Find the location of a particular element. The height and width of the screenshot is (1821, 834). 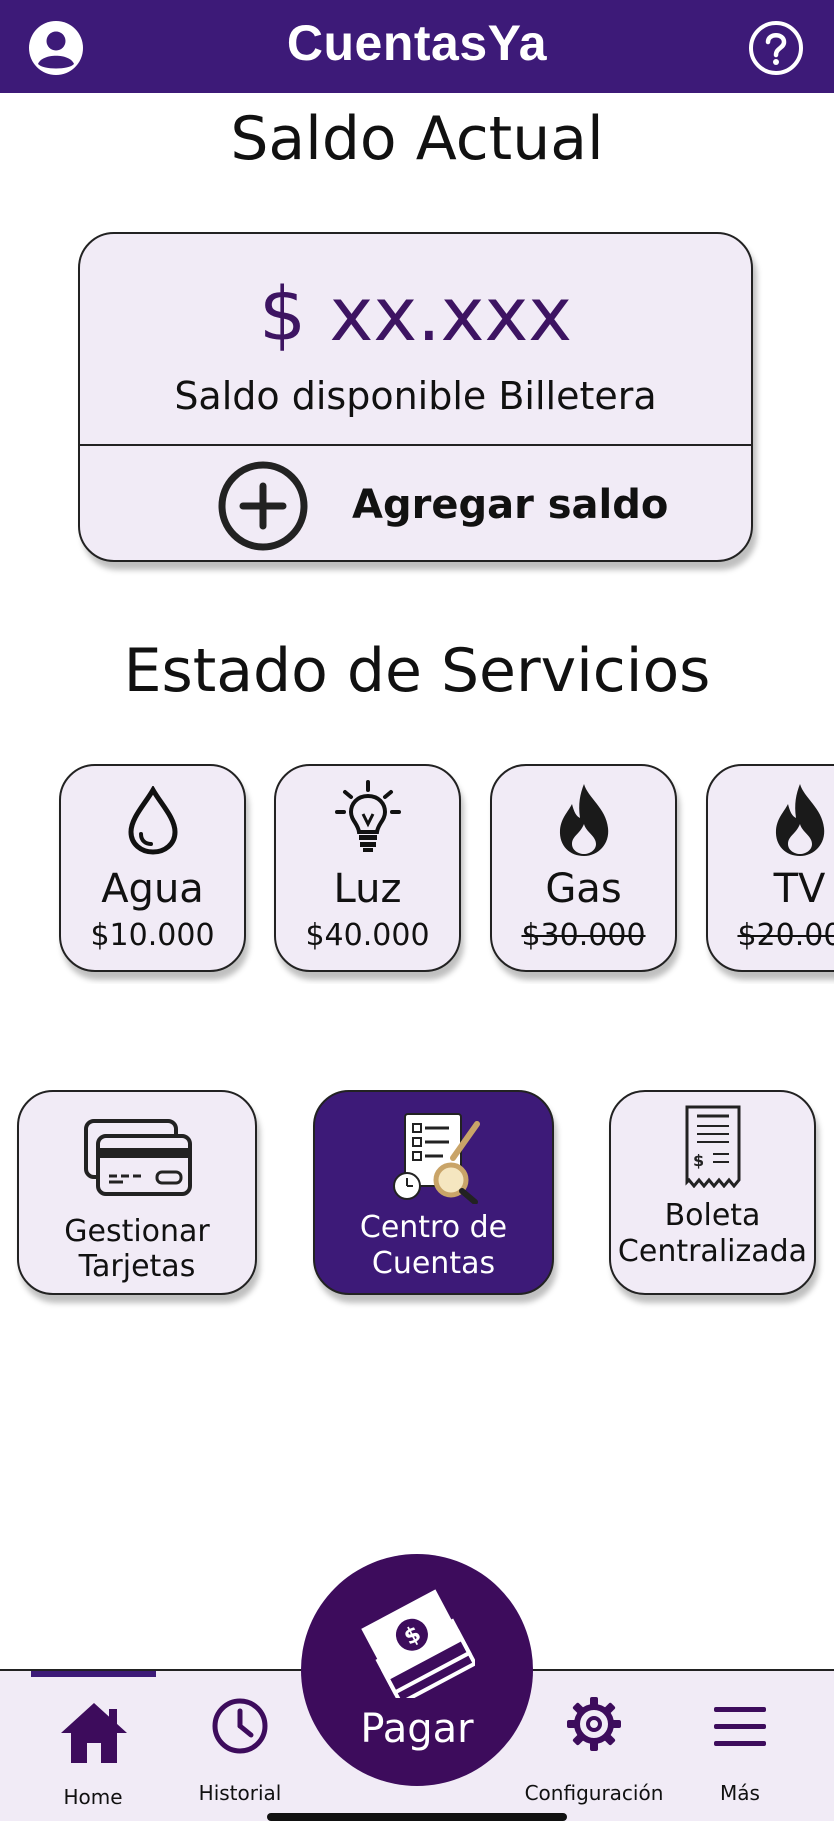

pay-label: Pagar is located at coordinates (417, 1729).